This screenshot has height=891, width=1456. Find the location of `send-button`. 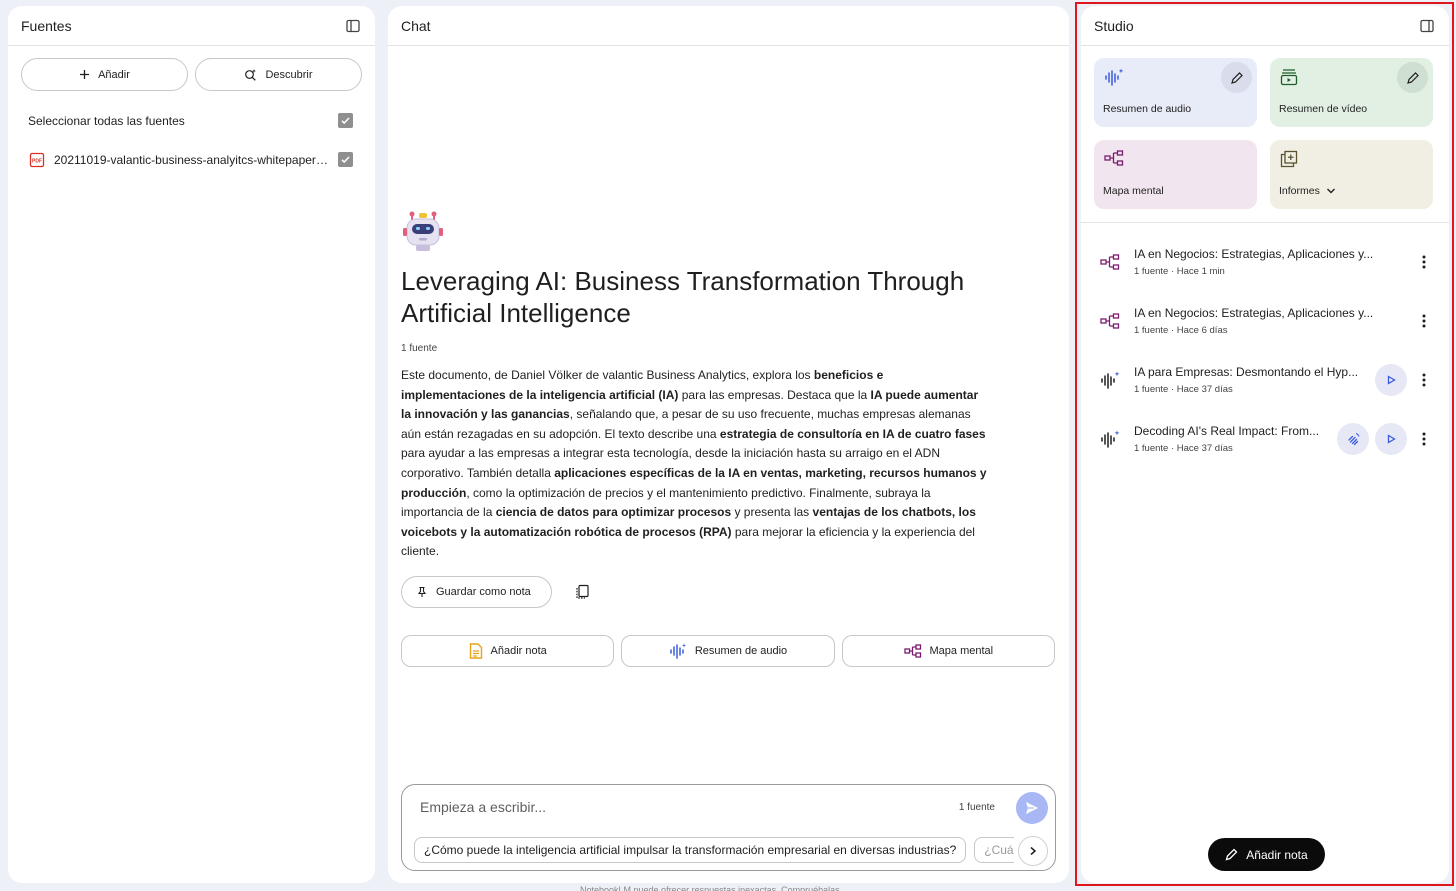

send-button is located at coordinates (1032, 808).